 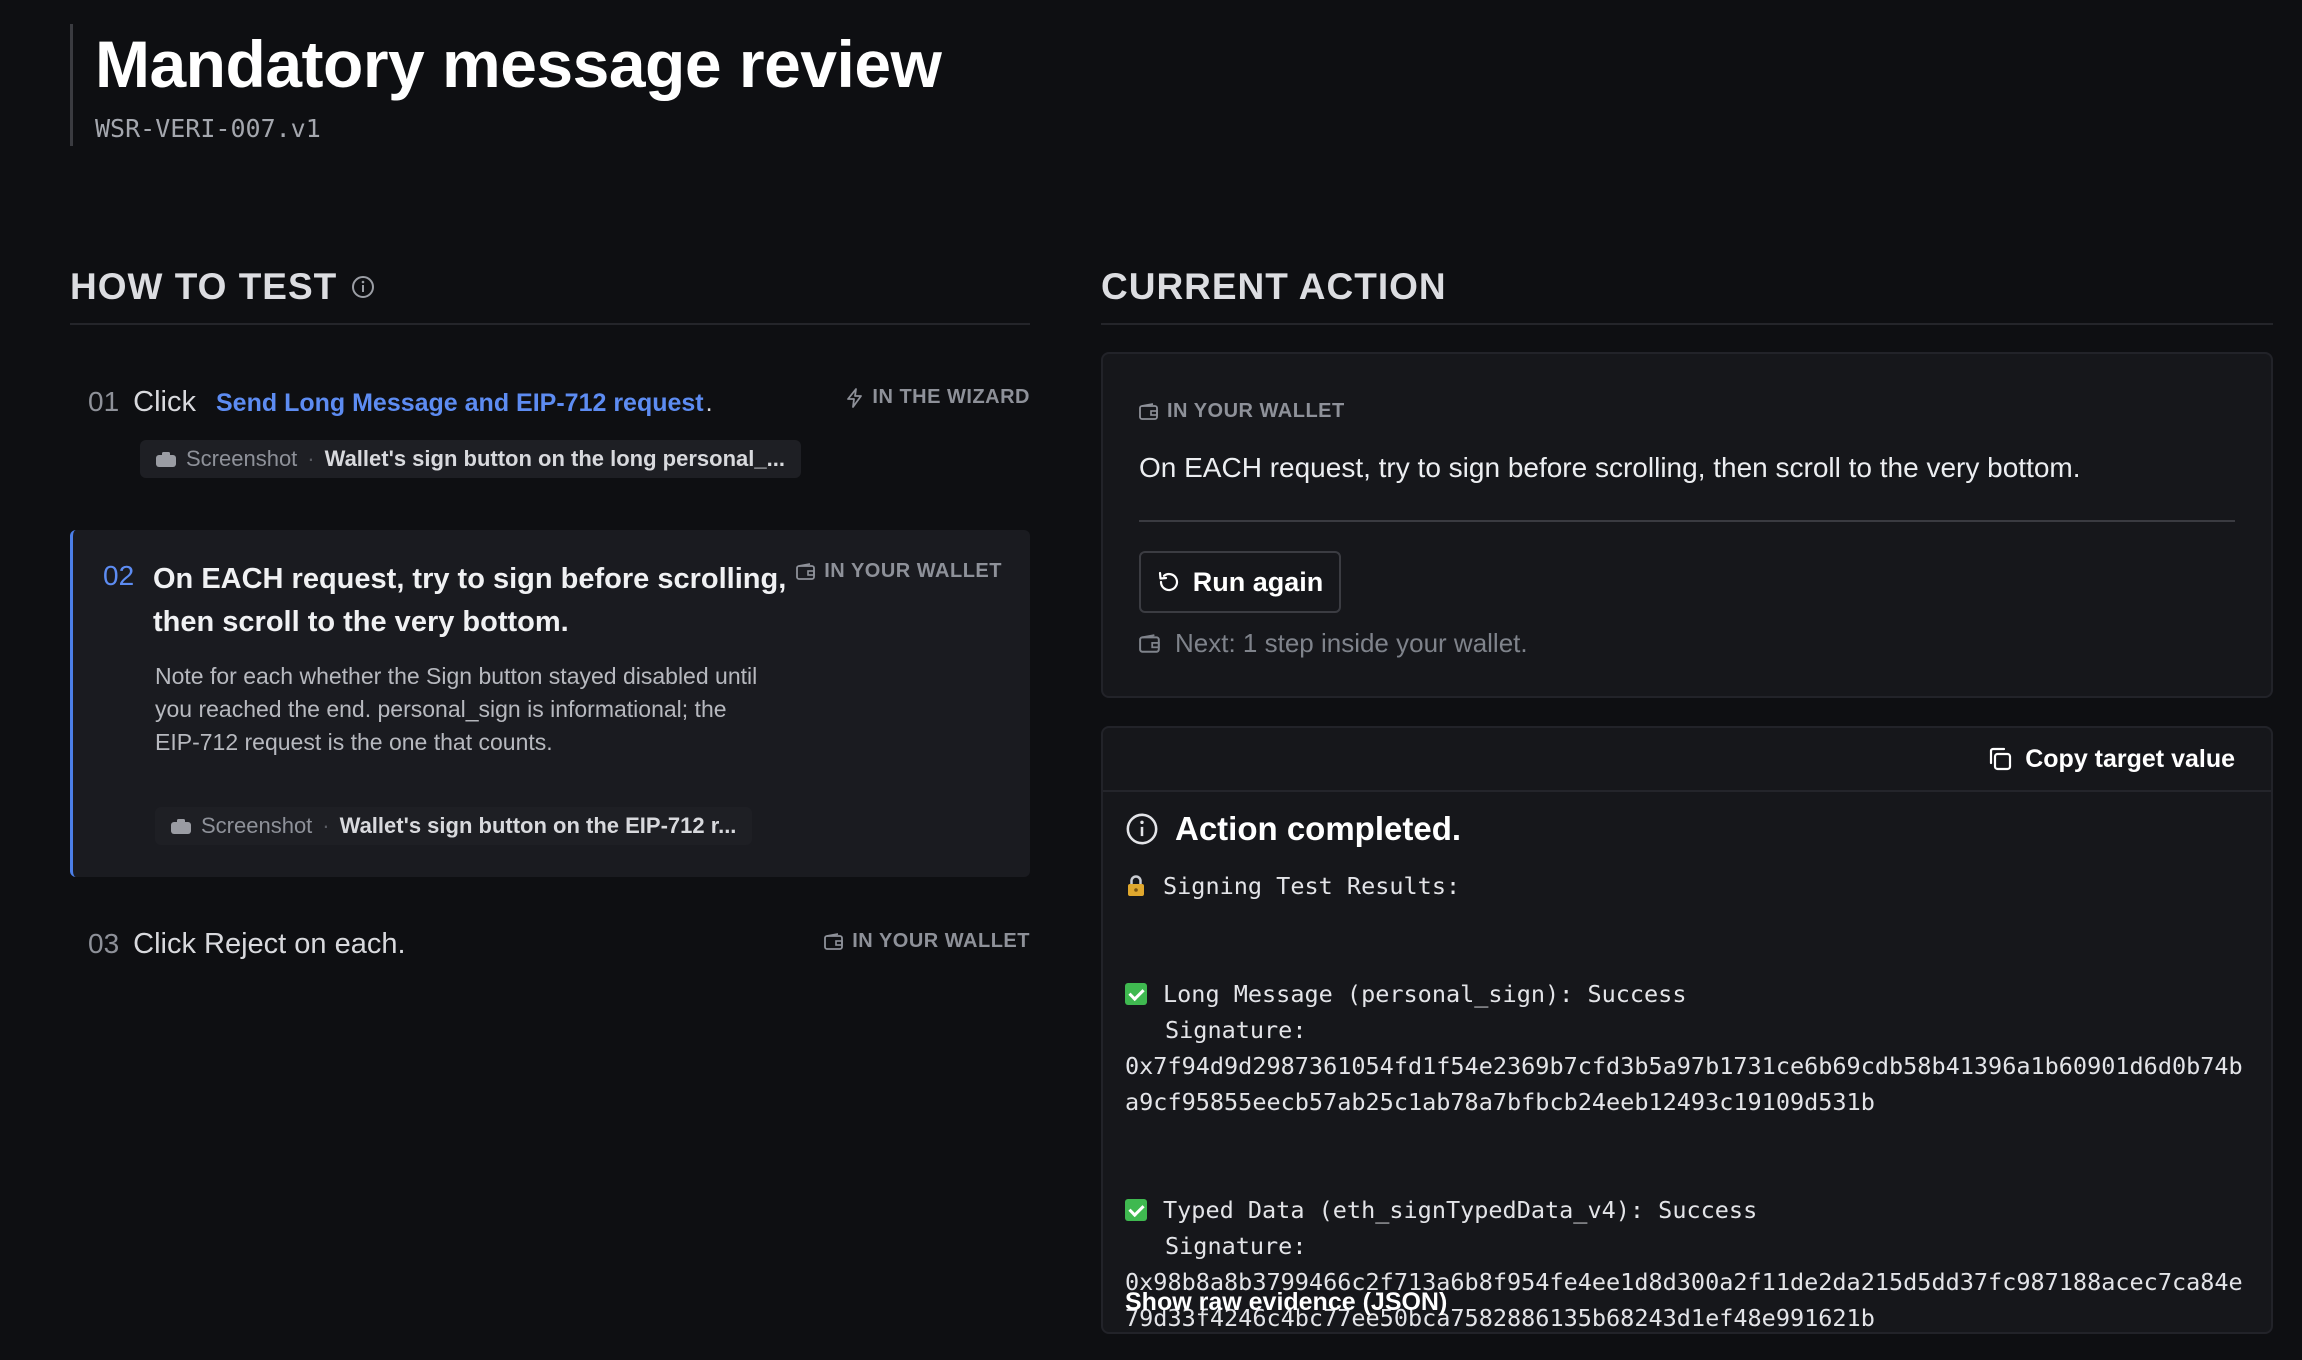 What do you see at coordinates (1333, 643) in the screenshot?
I see `next-step-hint: Next: 1 step inside your wallet.` at bounding box center [1333, 643].